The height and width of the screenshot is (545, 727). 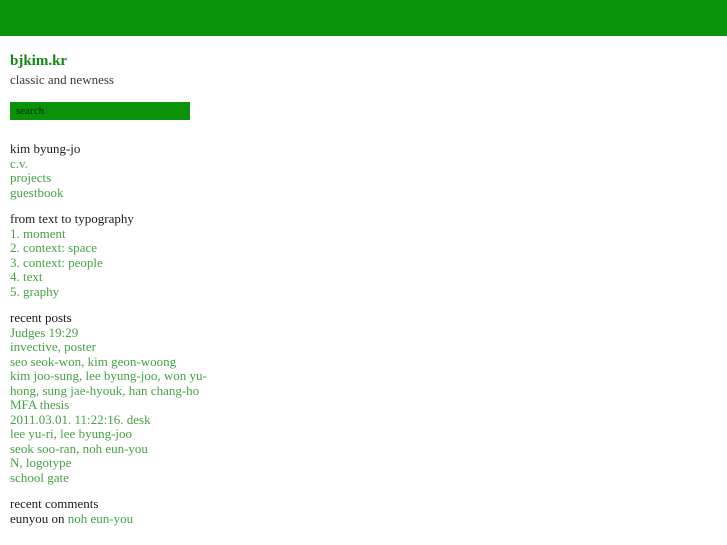 What do you see at coordinates (117, 347) in the screenshot?
I see `post-link-2: invective, poster` at bounding box center [117, 347].